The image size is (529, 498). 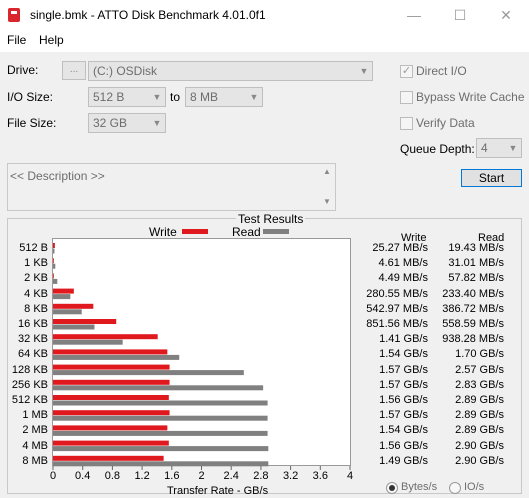 What do you see at coordinates (479, 369) in the screenshot?
I see `read-value: 2.57 GB/s` at bounding box center [479, 369].